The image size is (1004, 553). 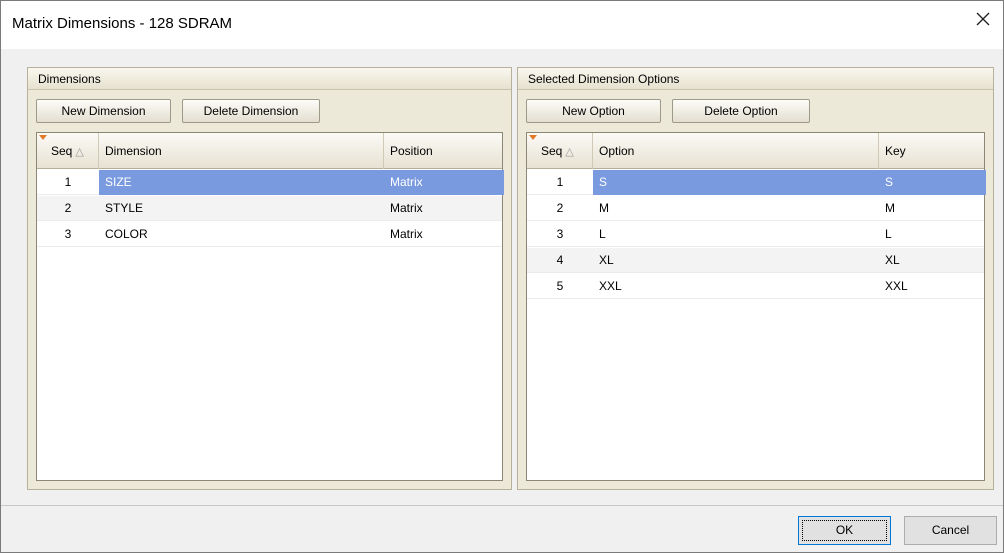 I want to click on table-row: 5 XXL XXL, so click(x=755, y=286).